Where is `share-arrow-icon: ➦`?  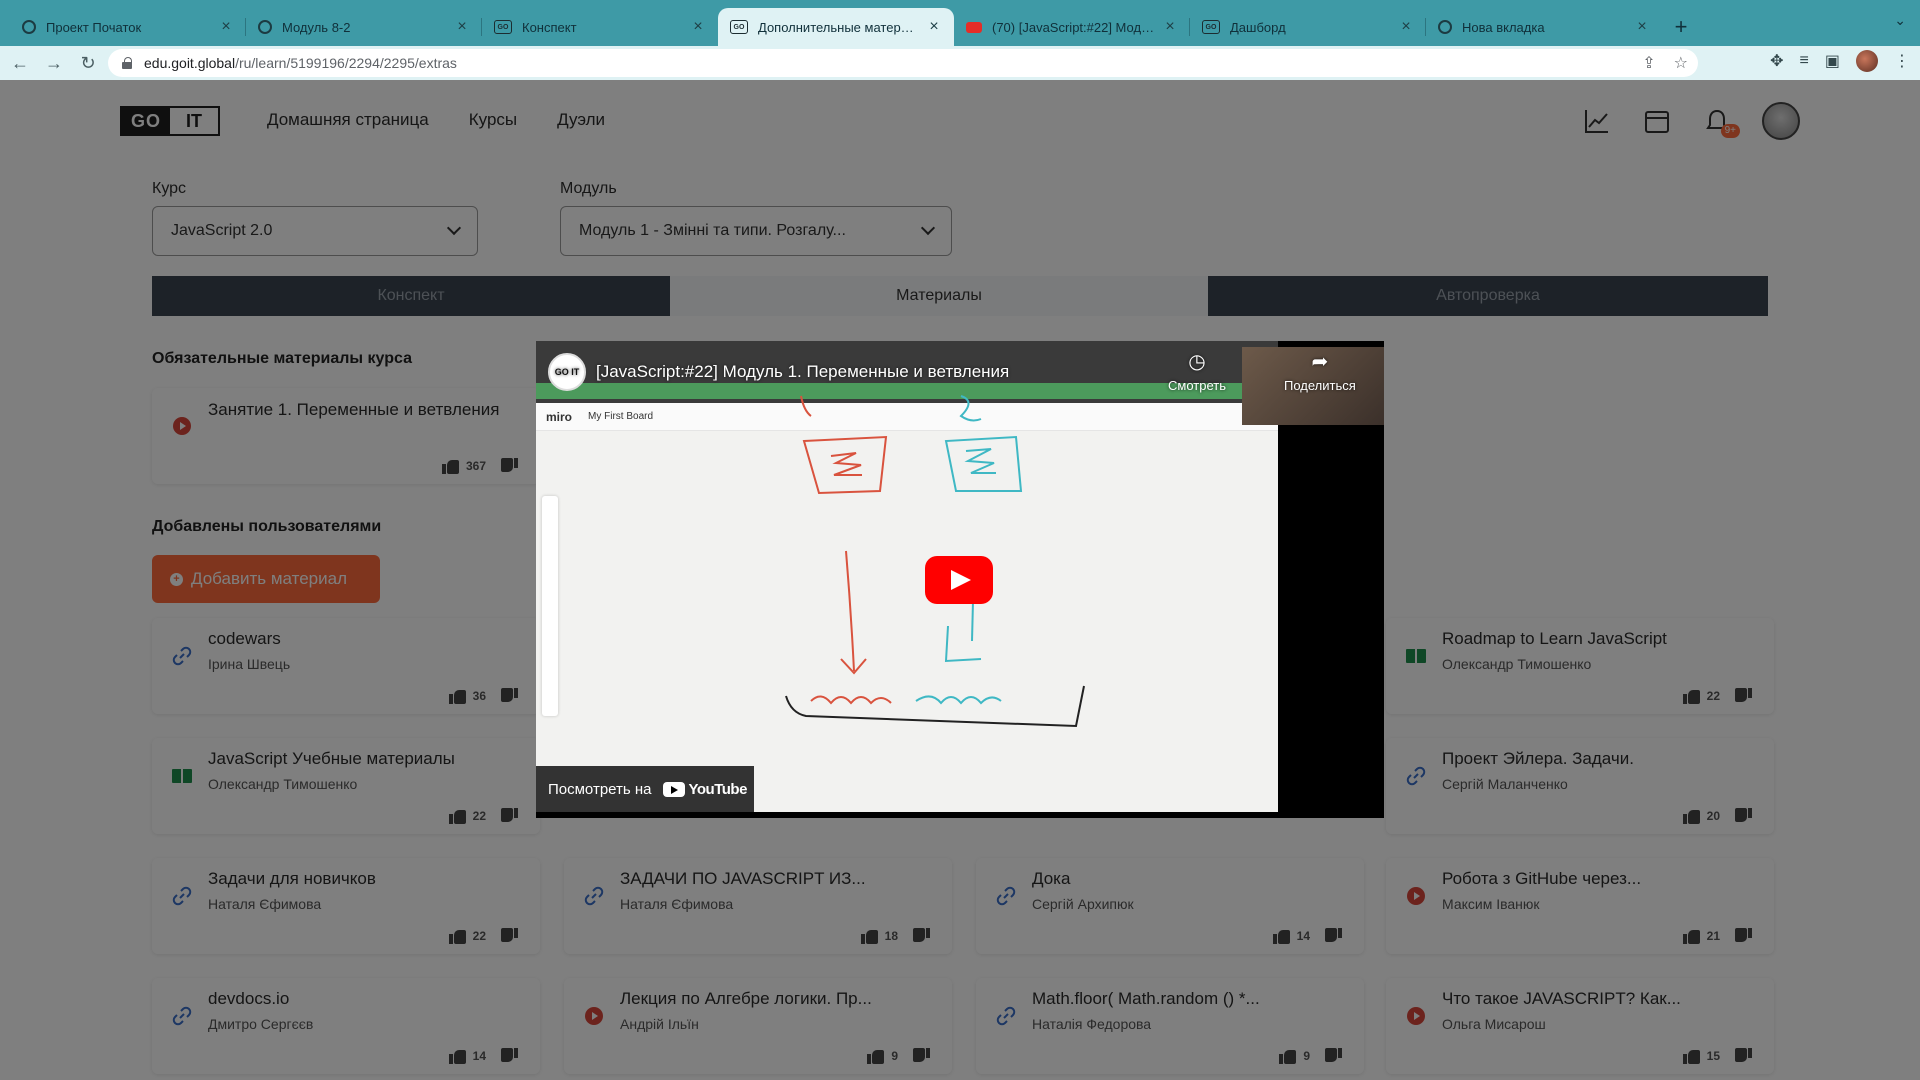
share-arrow-icon: ➦ is located at coordinates (1320, 362).